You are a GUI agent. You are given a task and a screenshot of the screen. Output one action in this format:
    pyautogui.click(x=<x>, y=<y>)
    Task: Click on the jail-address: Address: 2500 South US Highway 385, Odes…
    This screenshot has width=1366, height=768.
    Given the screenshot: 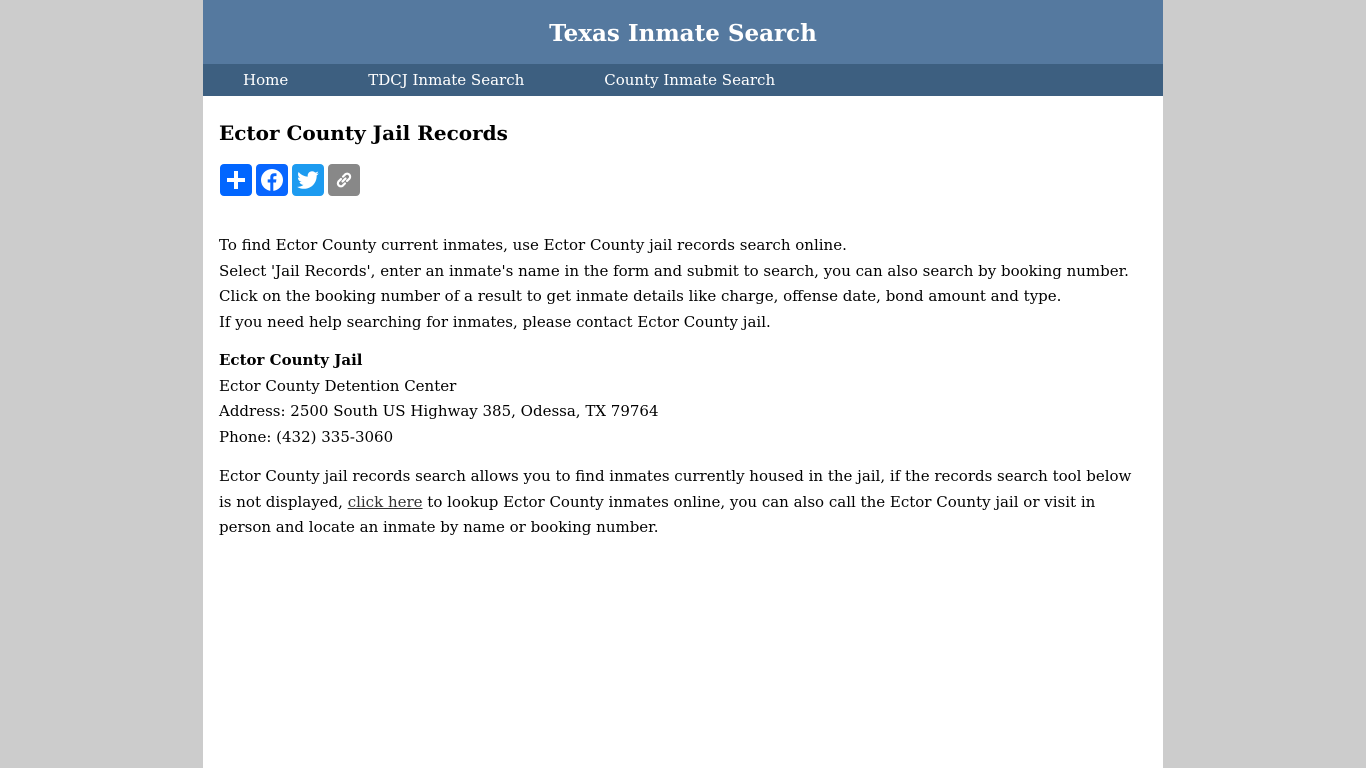 What is the action you would take?
    pyautogui.click(x=439, y=411)
    